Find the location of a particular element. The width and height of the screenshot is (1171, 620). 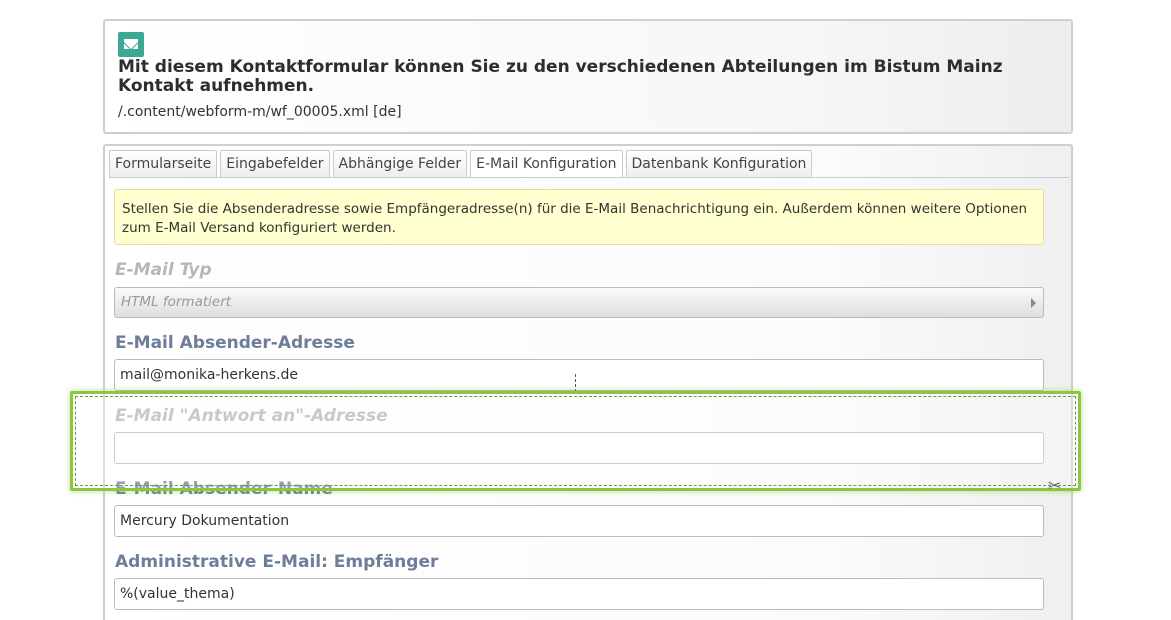

sender-address-label: E-Mail Absender-Adresse is located at coordinates (235, 343).